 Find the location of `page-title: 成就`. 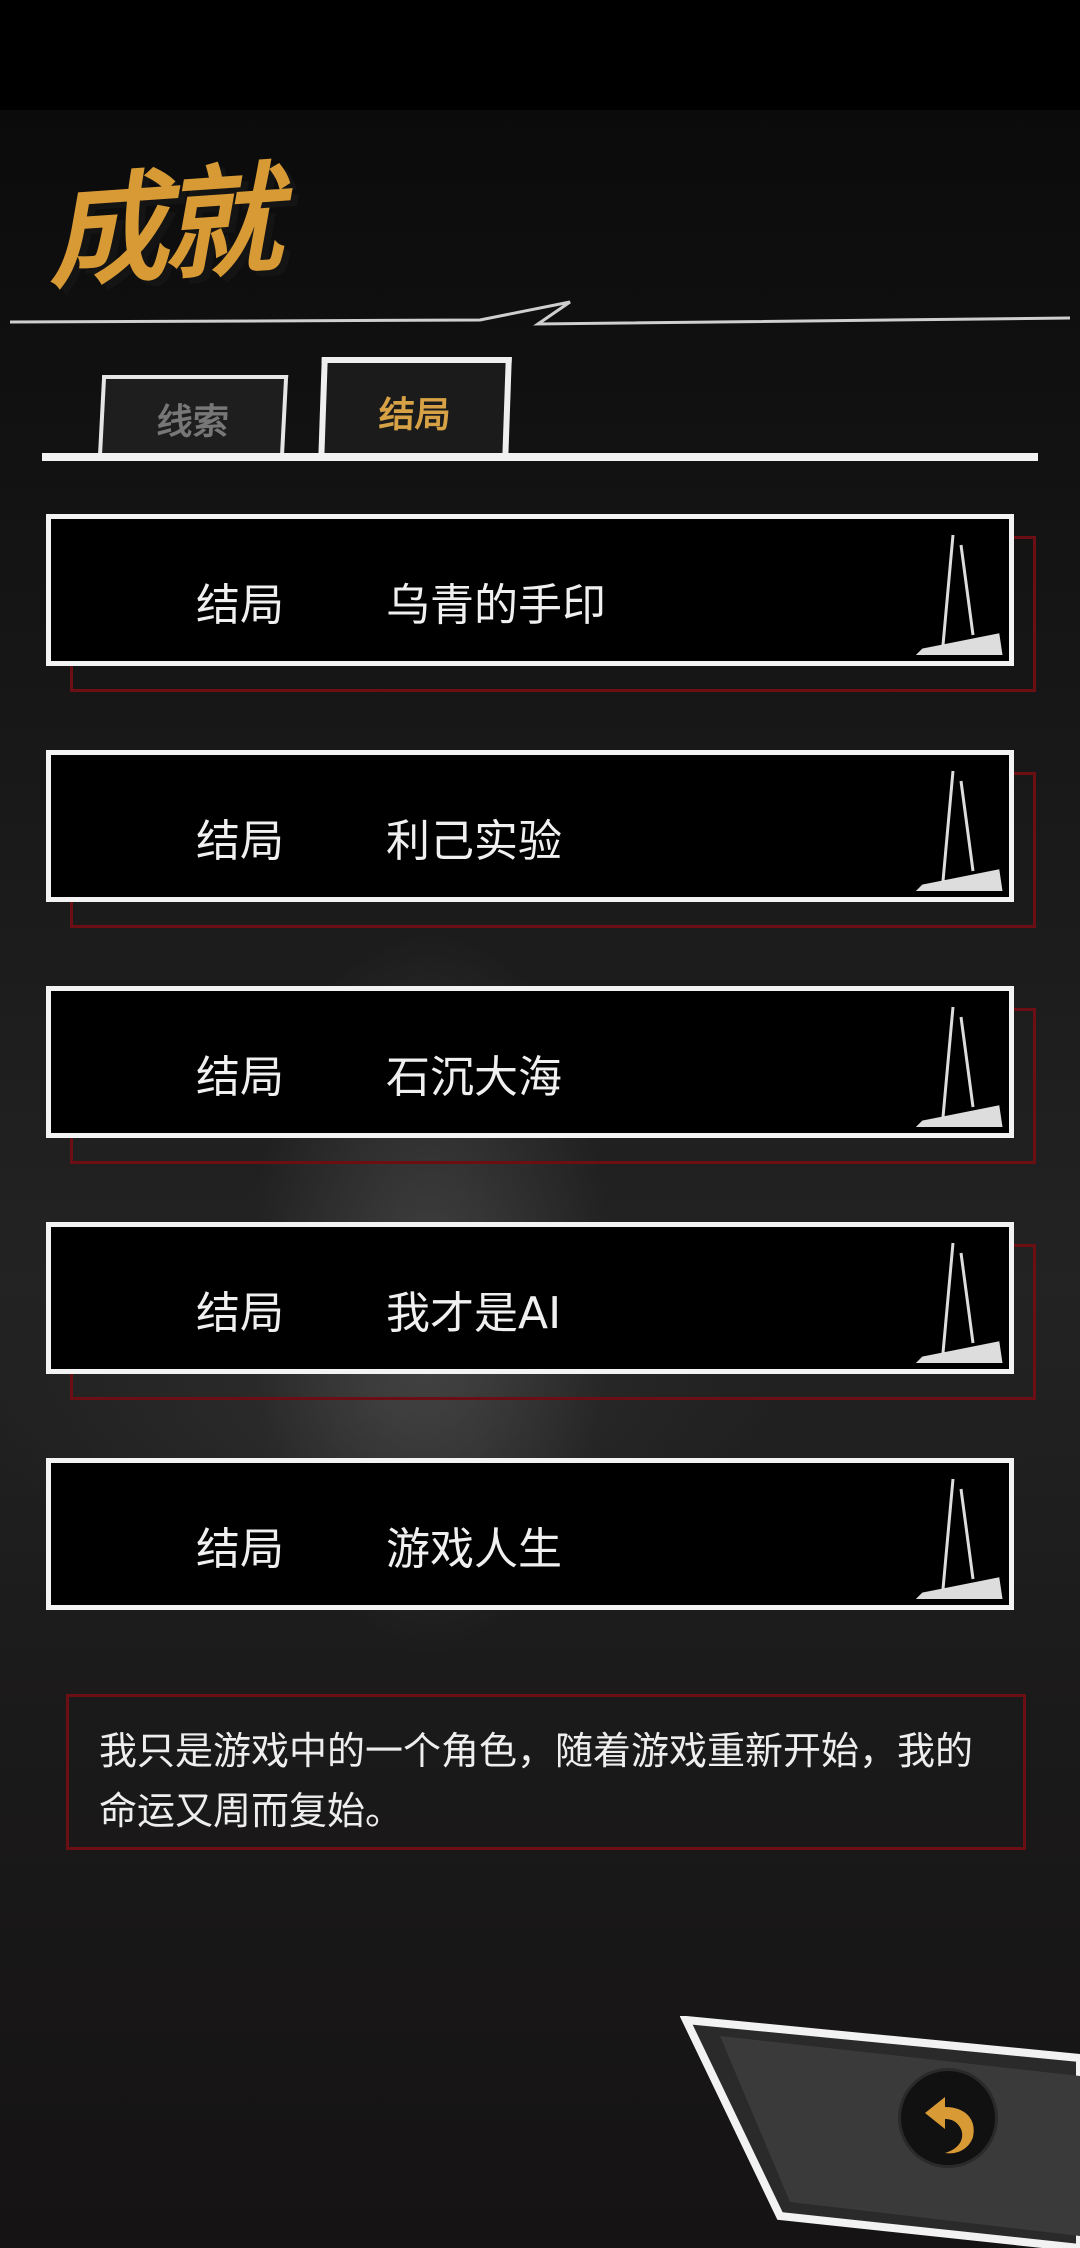

page-title: 成就 is located at coordinates (161, 228).